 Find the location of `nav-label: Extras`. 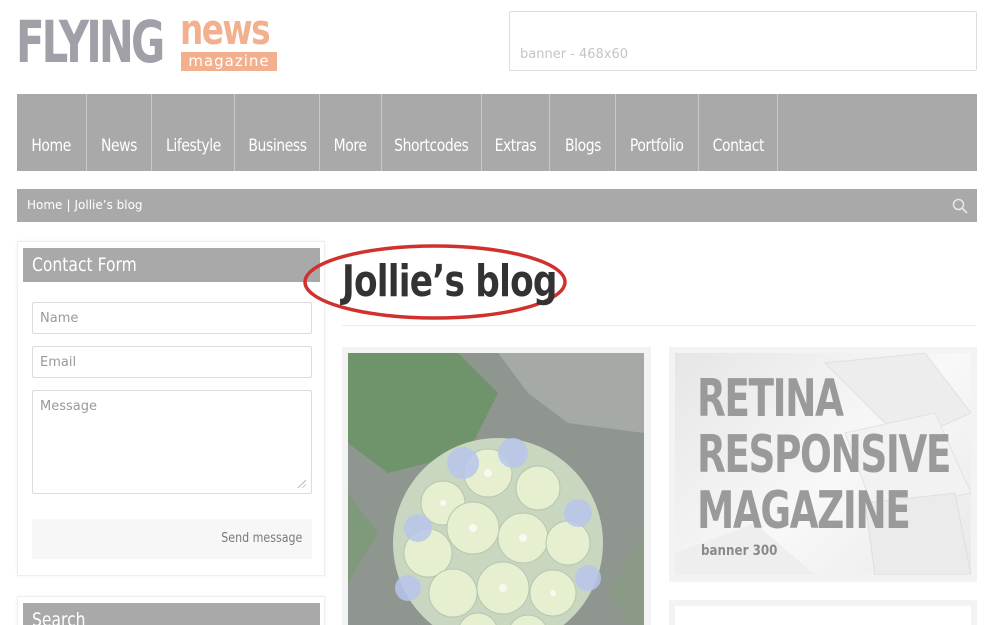

nav-label: Extras is located at coordinates (515, 146).